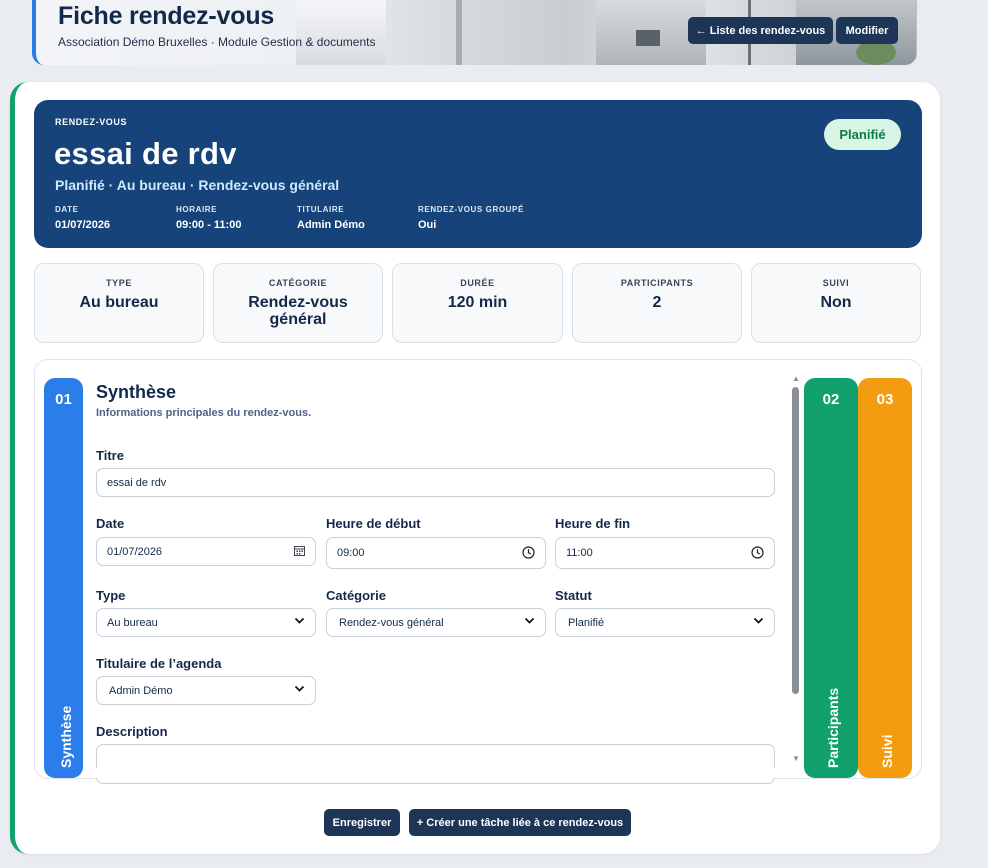  Describe the element at coordinates (341, 32) in the screenshot. I see `banner-photo` at that location.